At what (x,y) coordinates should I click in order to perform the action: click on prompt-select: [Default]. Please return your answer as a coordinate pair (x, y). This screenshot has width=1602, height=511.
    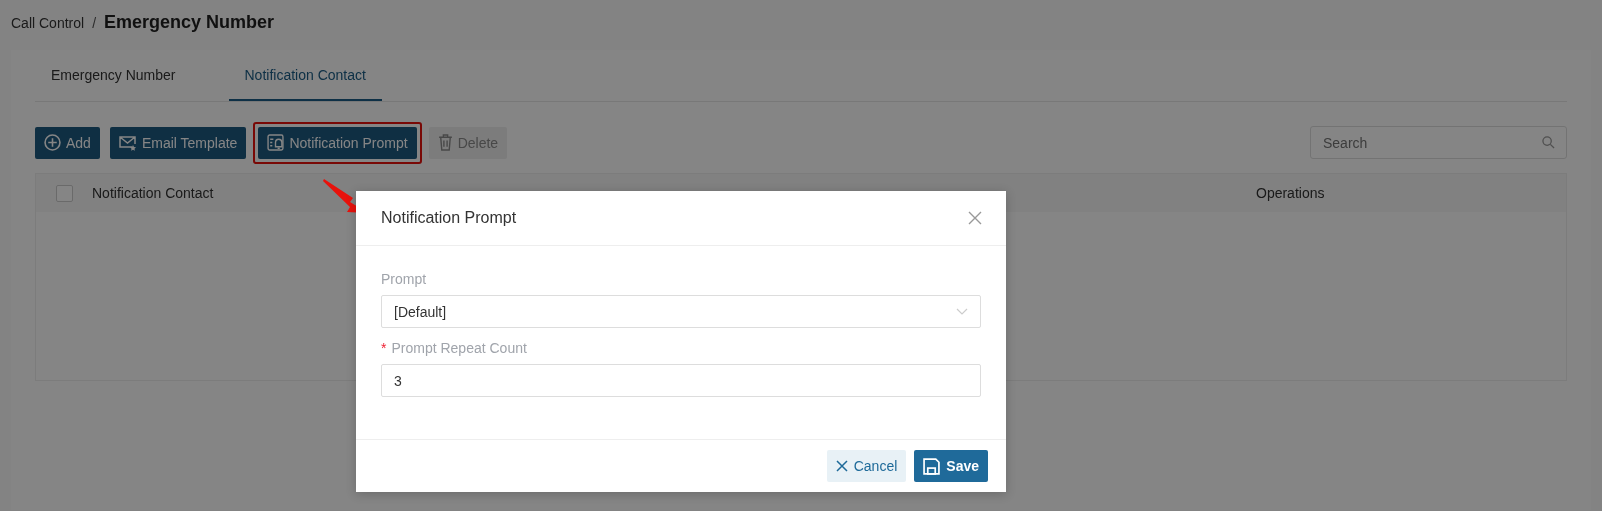
    Looking at the image, I should click on (681, 311).